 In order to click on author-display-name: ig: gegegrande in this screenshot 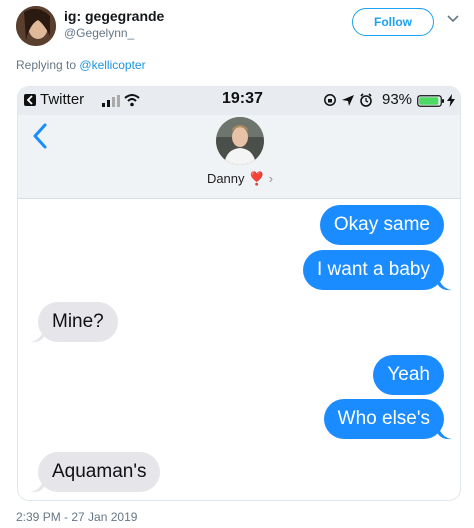, I will do `click(114, 16)`.